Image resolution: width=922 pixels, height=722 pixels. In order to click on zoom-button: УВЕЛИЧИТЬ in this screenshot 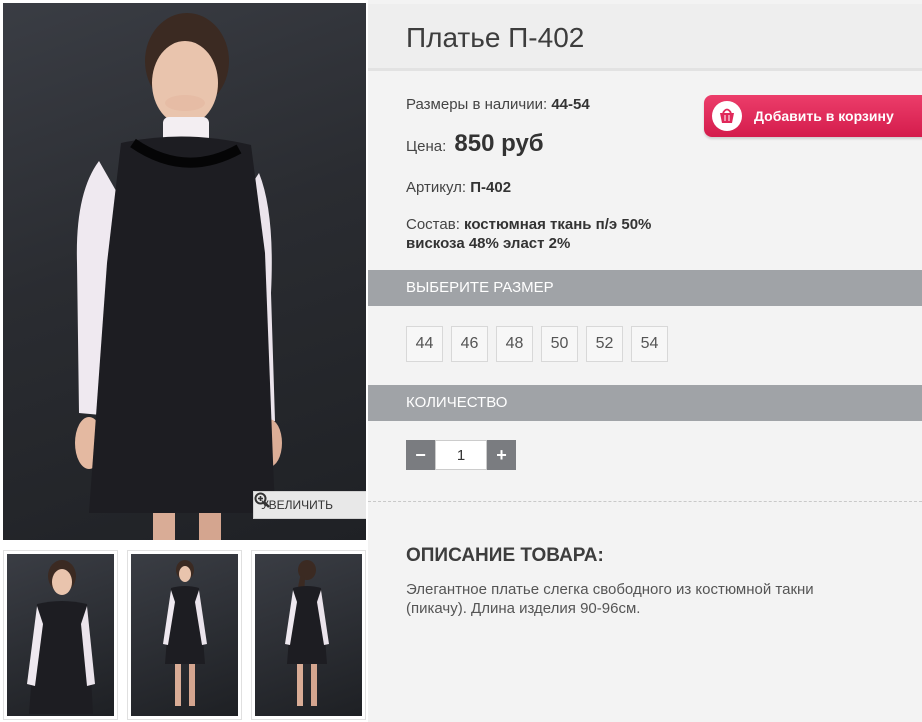, I will do `click(309, 505)`.